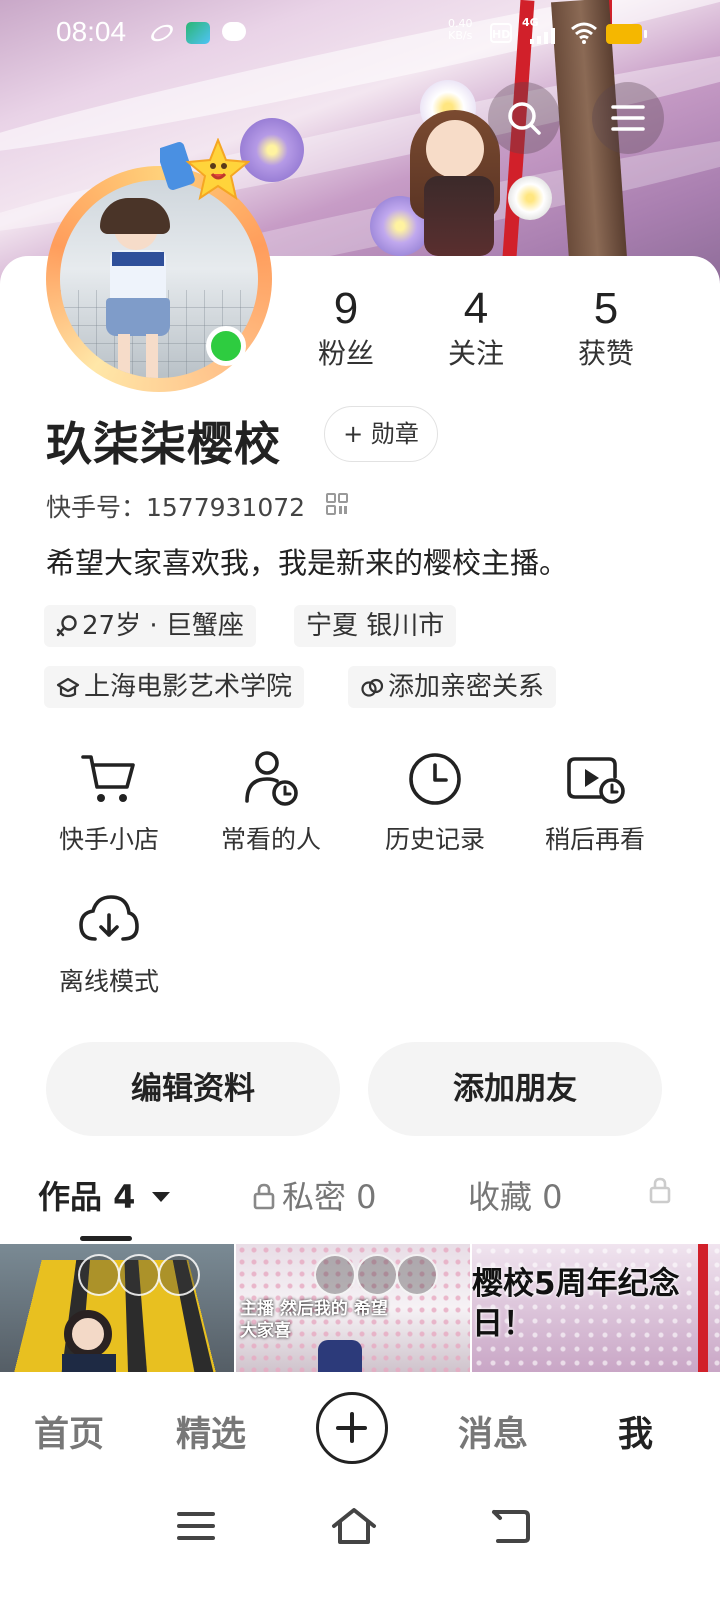  Describe the element at coordinates (211, 1431) in the screenshot. I see `nav-featured: 精选` at that location.